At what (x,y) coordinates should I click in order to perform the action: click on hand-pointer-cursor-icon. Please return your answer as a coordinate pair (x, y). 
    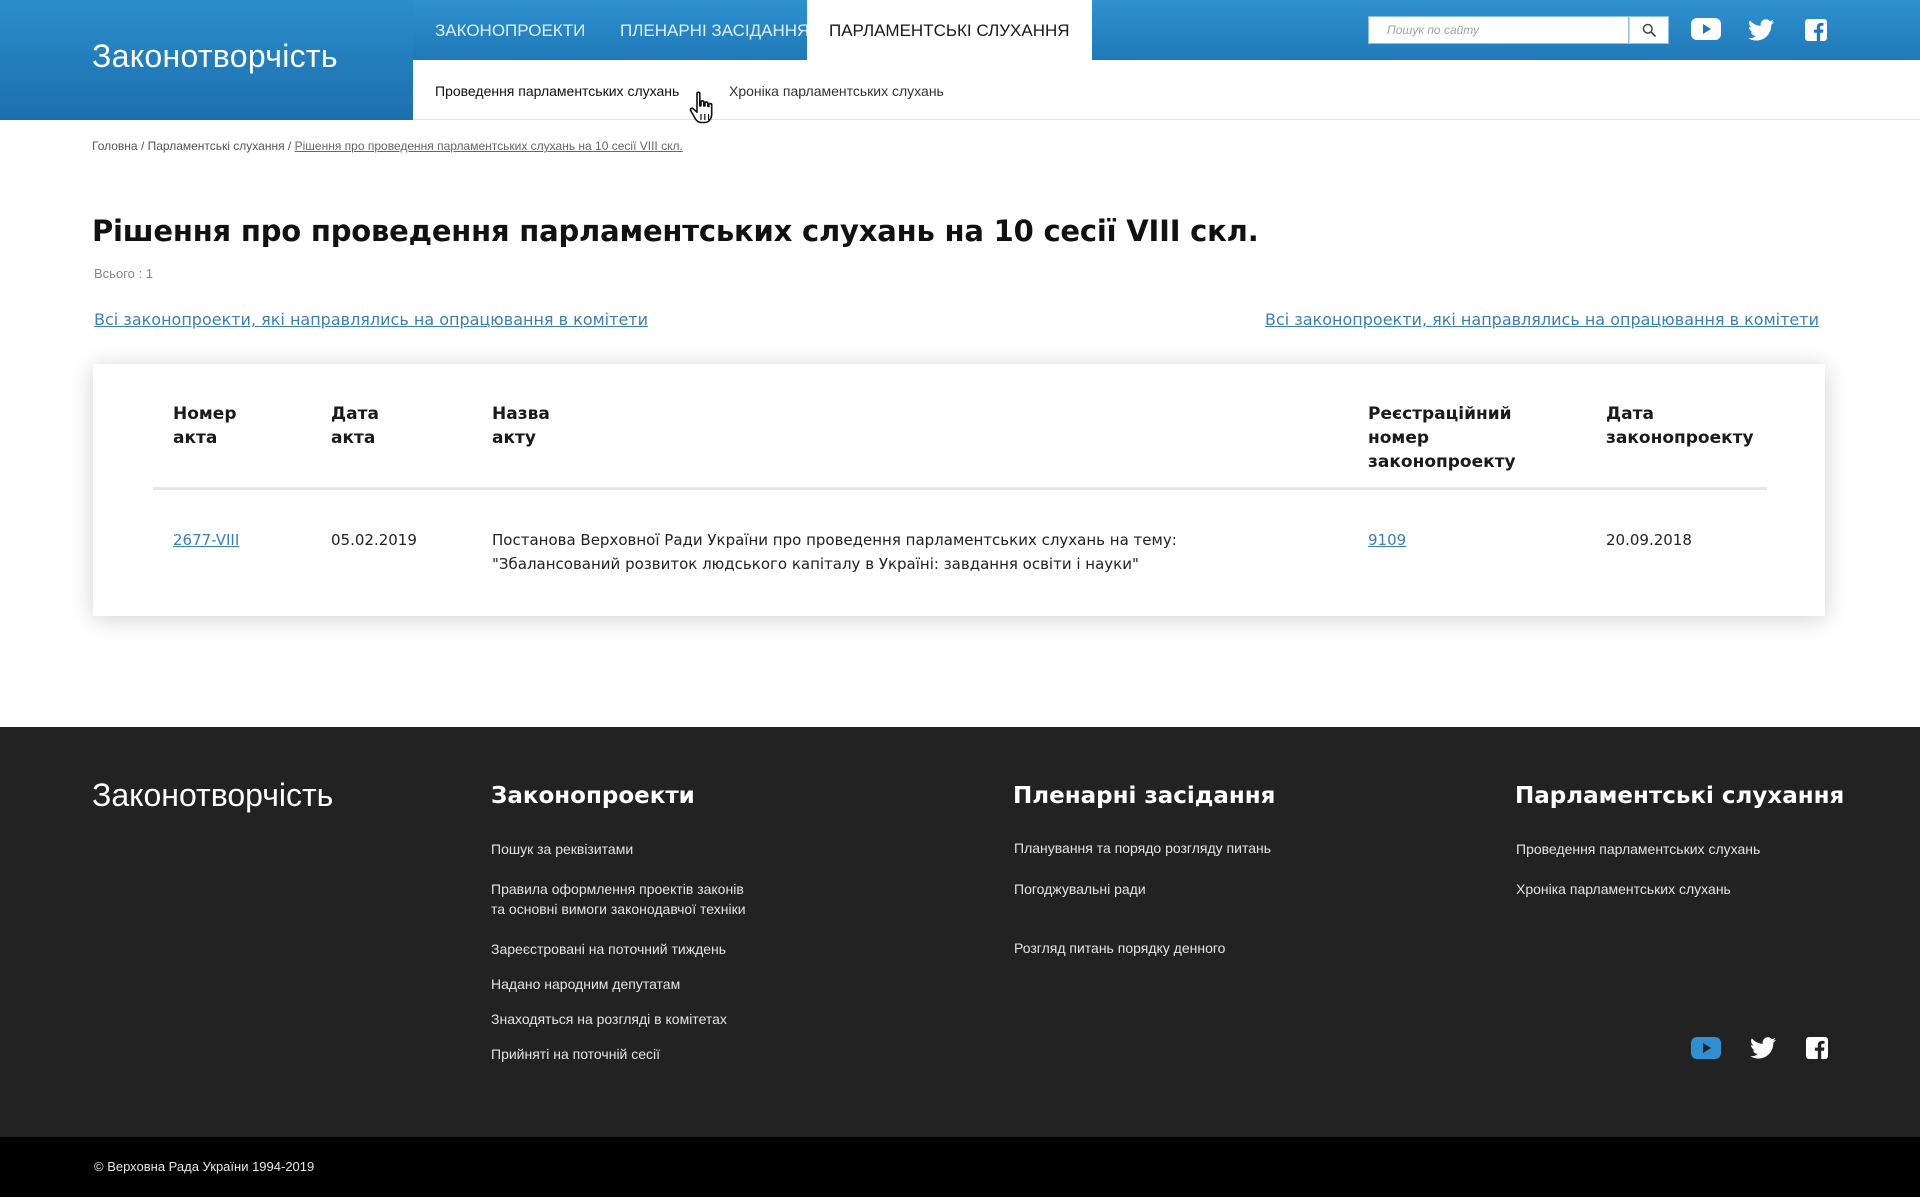
    Looking at the image, I should click on (701, 107).